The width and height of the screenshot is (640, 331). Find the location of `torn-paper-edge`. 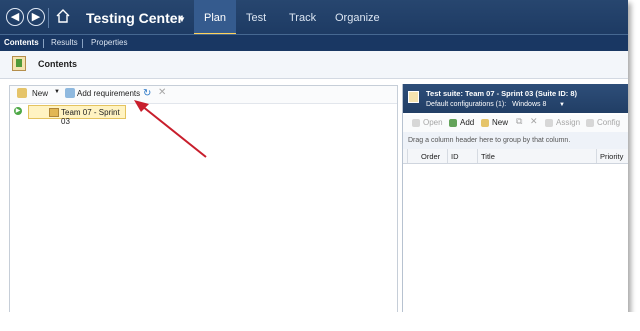

torn-paper-edge is located at coordinates (320, 321).